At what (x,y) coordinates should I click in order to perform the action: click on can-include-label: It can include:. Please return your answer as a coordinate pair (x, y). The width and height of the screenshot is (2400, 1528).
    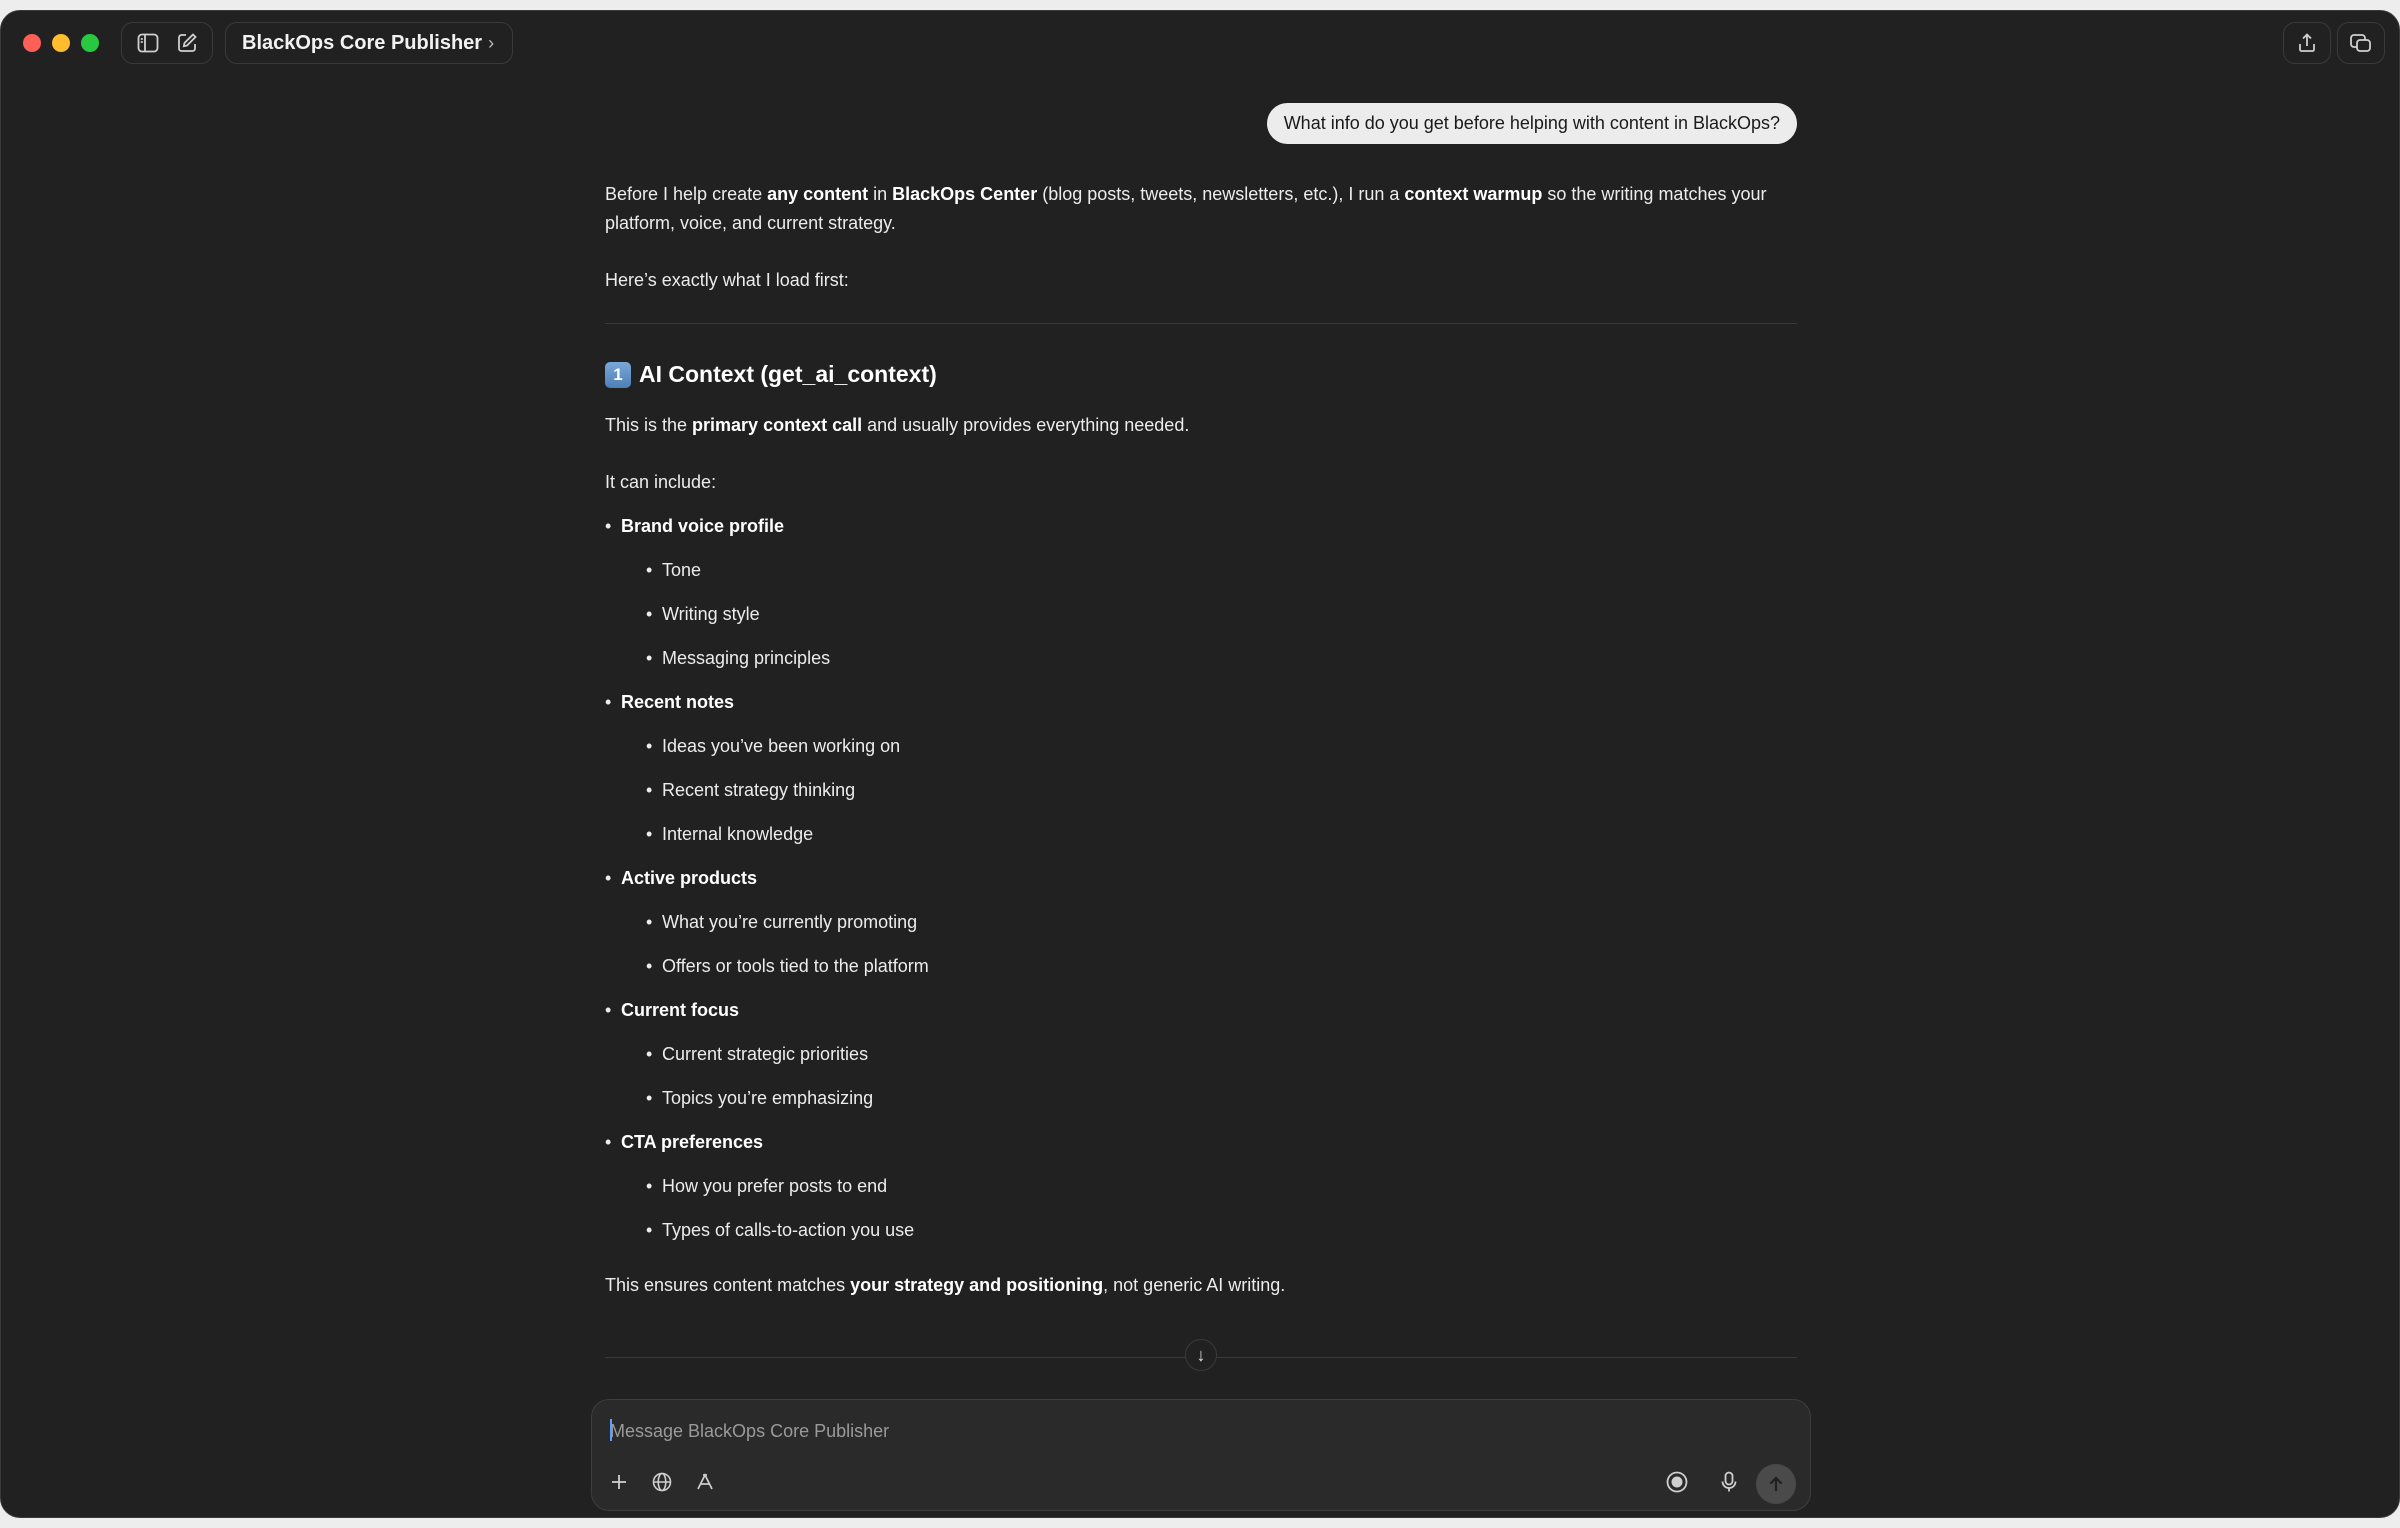
    Looking at the image, I should click on (661, 482).